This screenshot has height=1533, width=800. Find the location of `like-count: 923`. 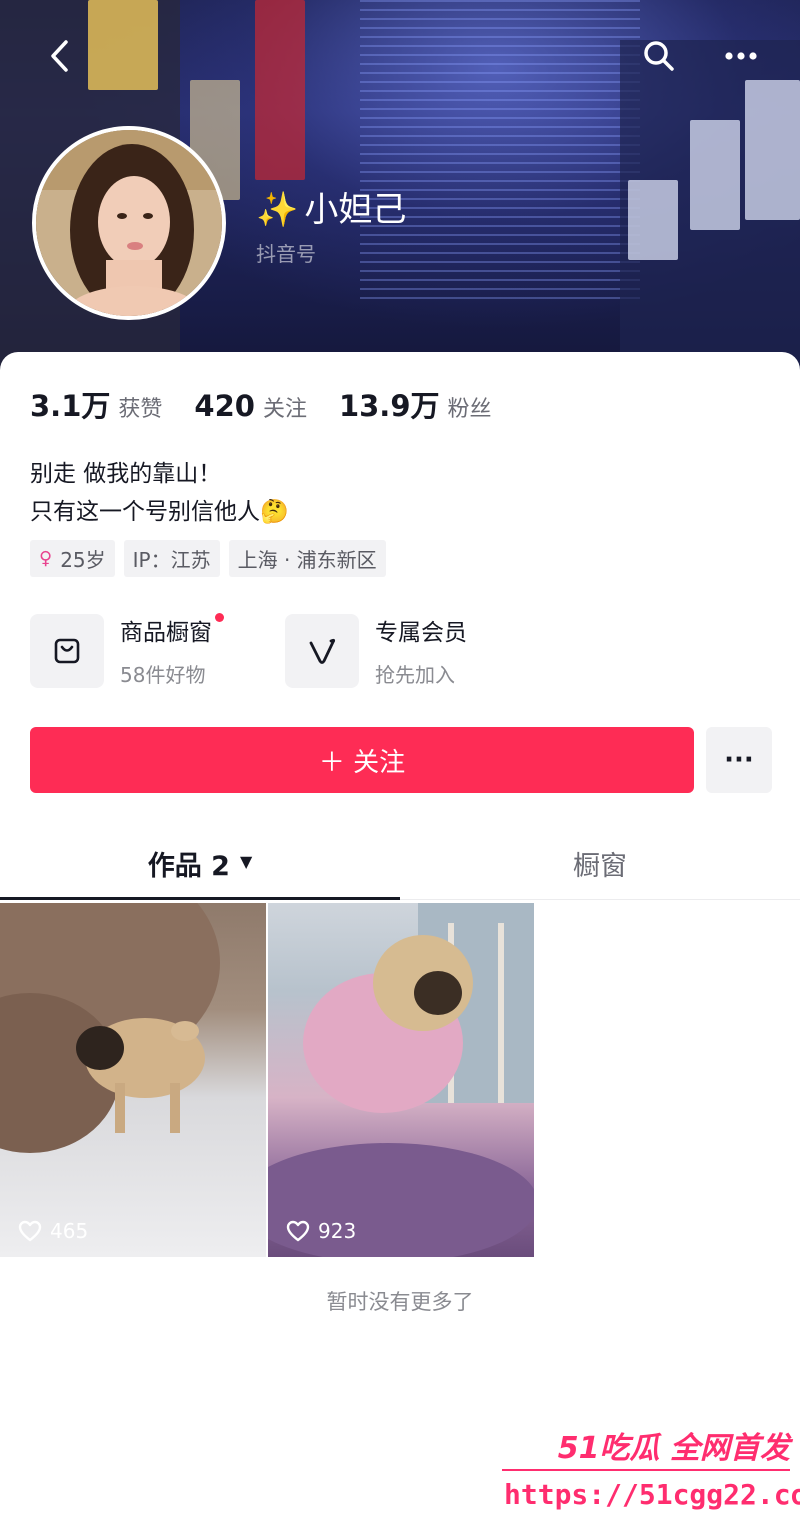

like-count: 923 is located at coordinates (321, 1231).